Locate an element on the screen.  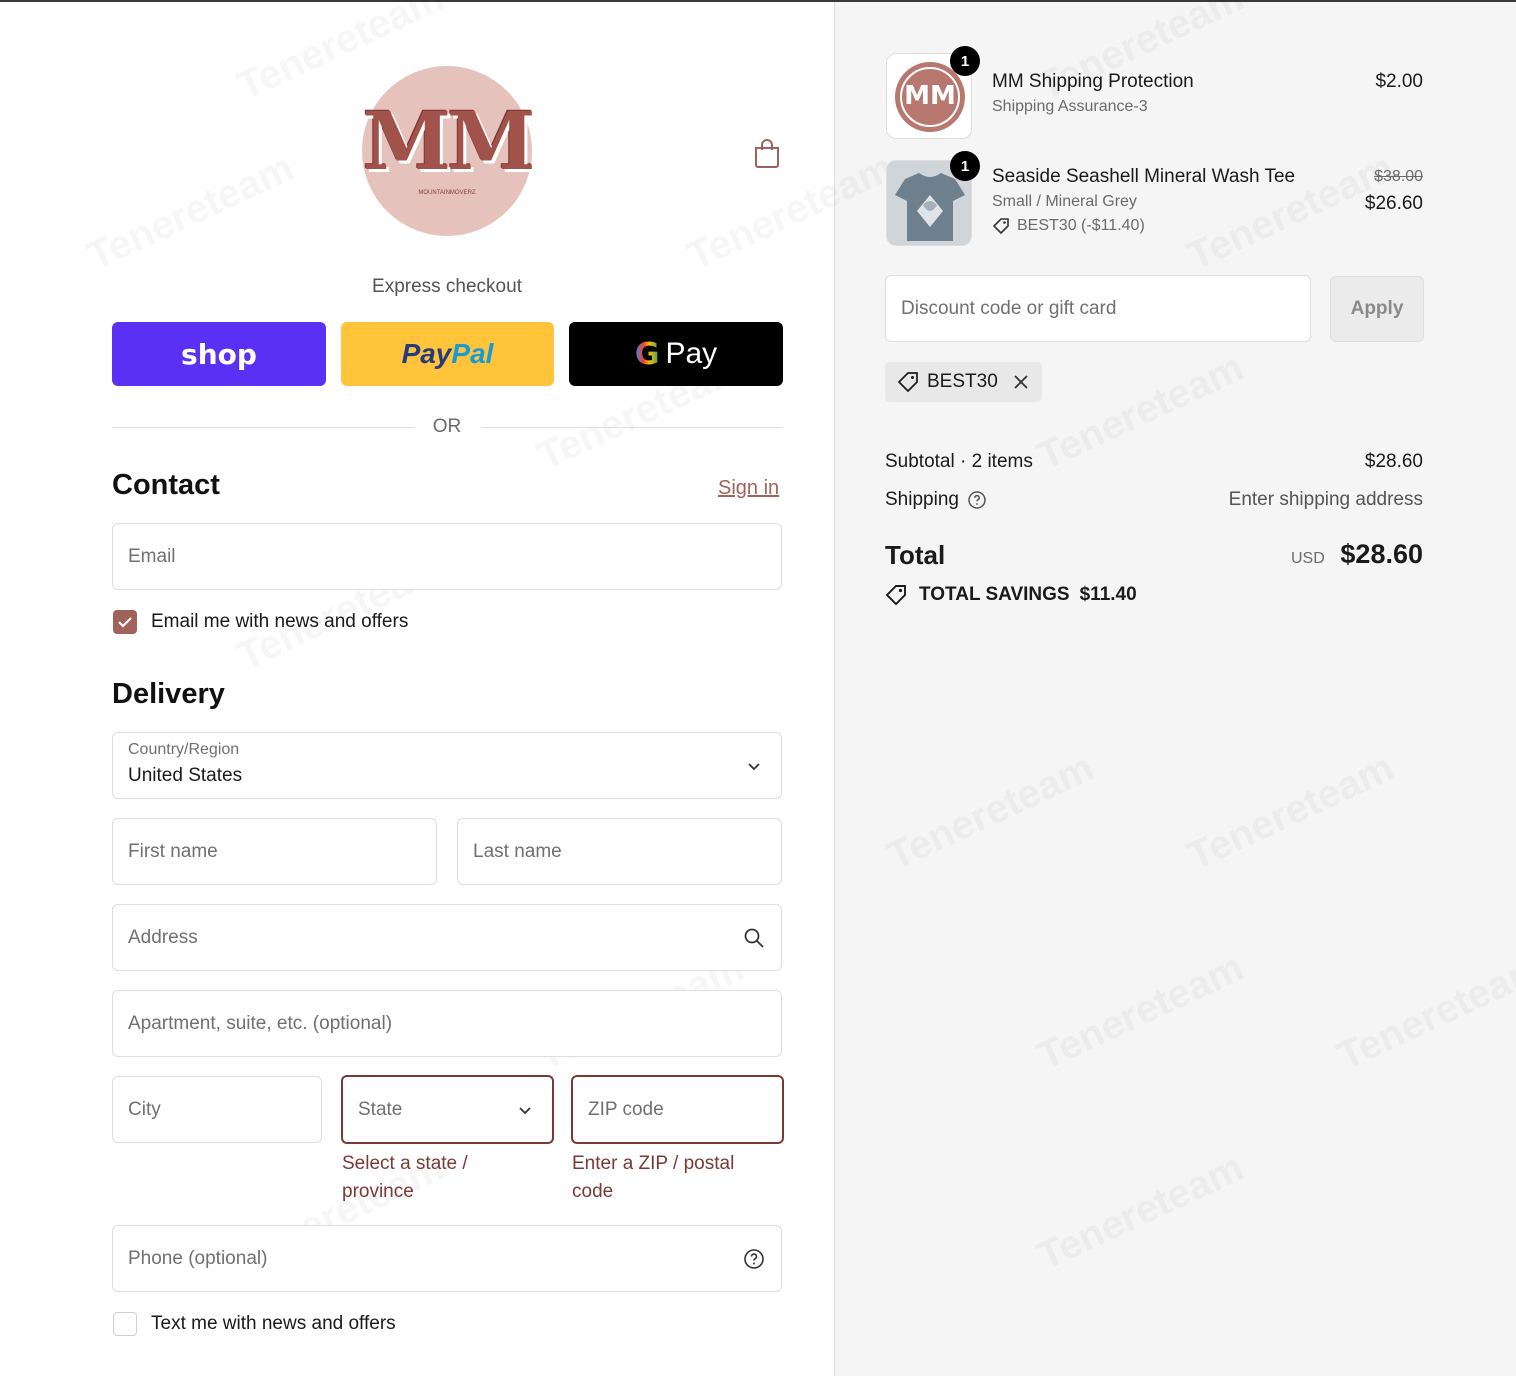
last-name-placeholder: Last name is located at coordinates (517, 851).